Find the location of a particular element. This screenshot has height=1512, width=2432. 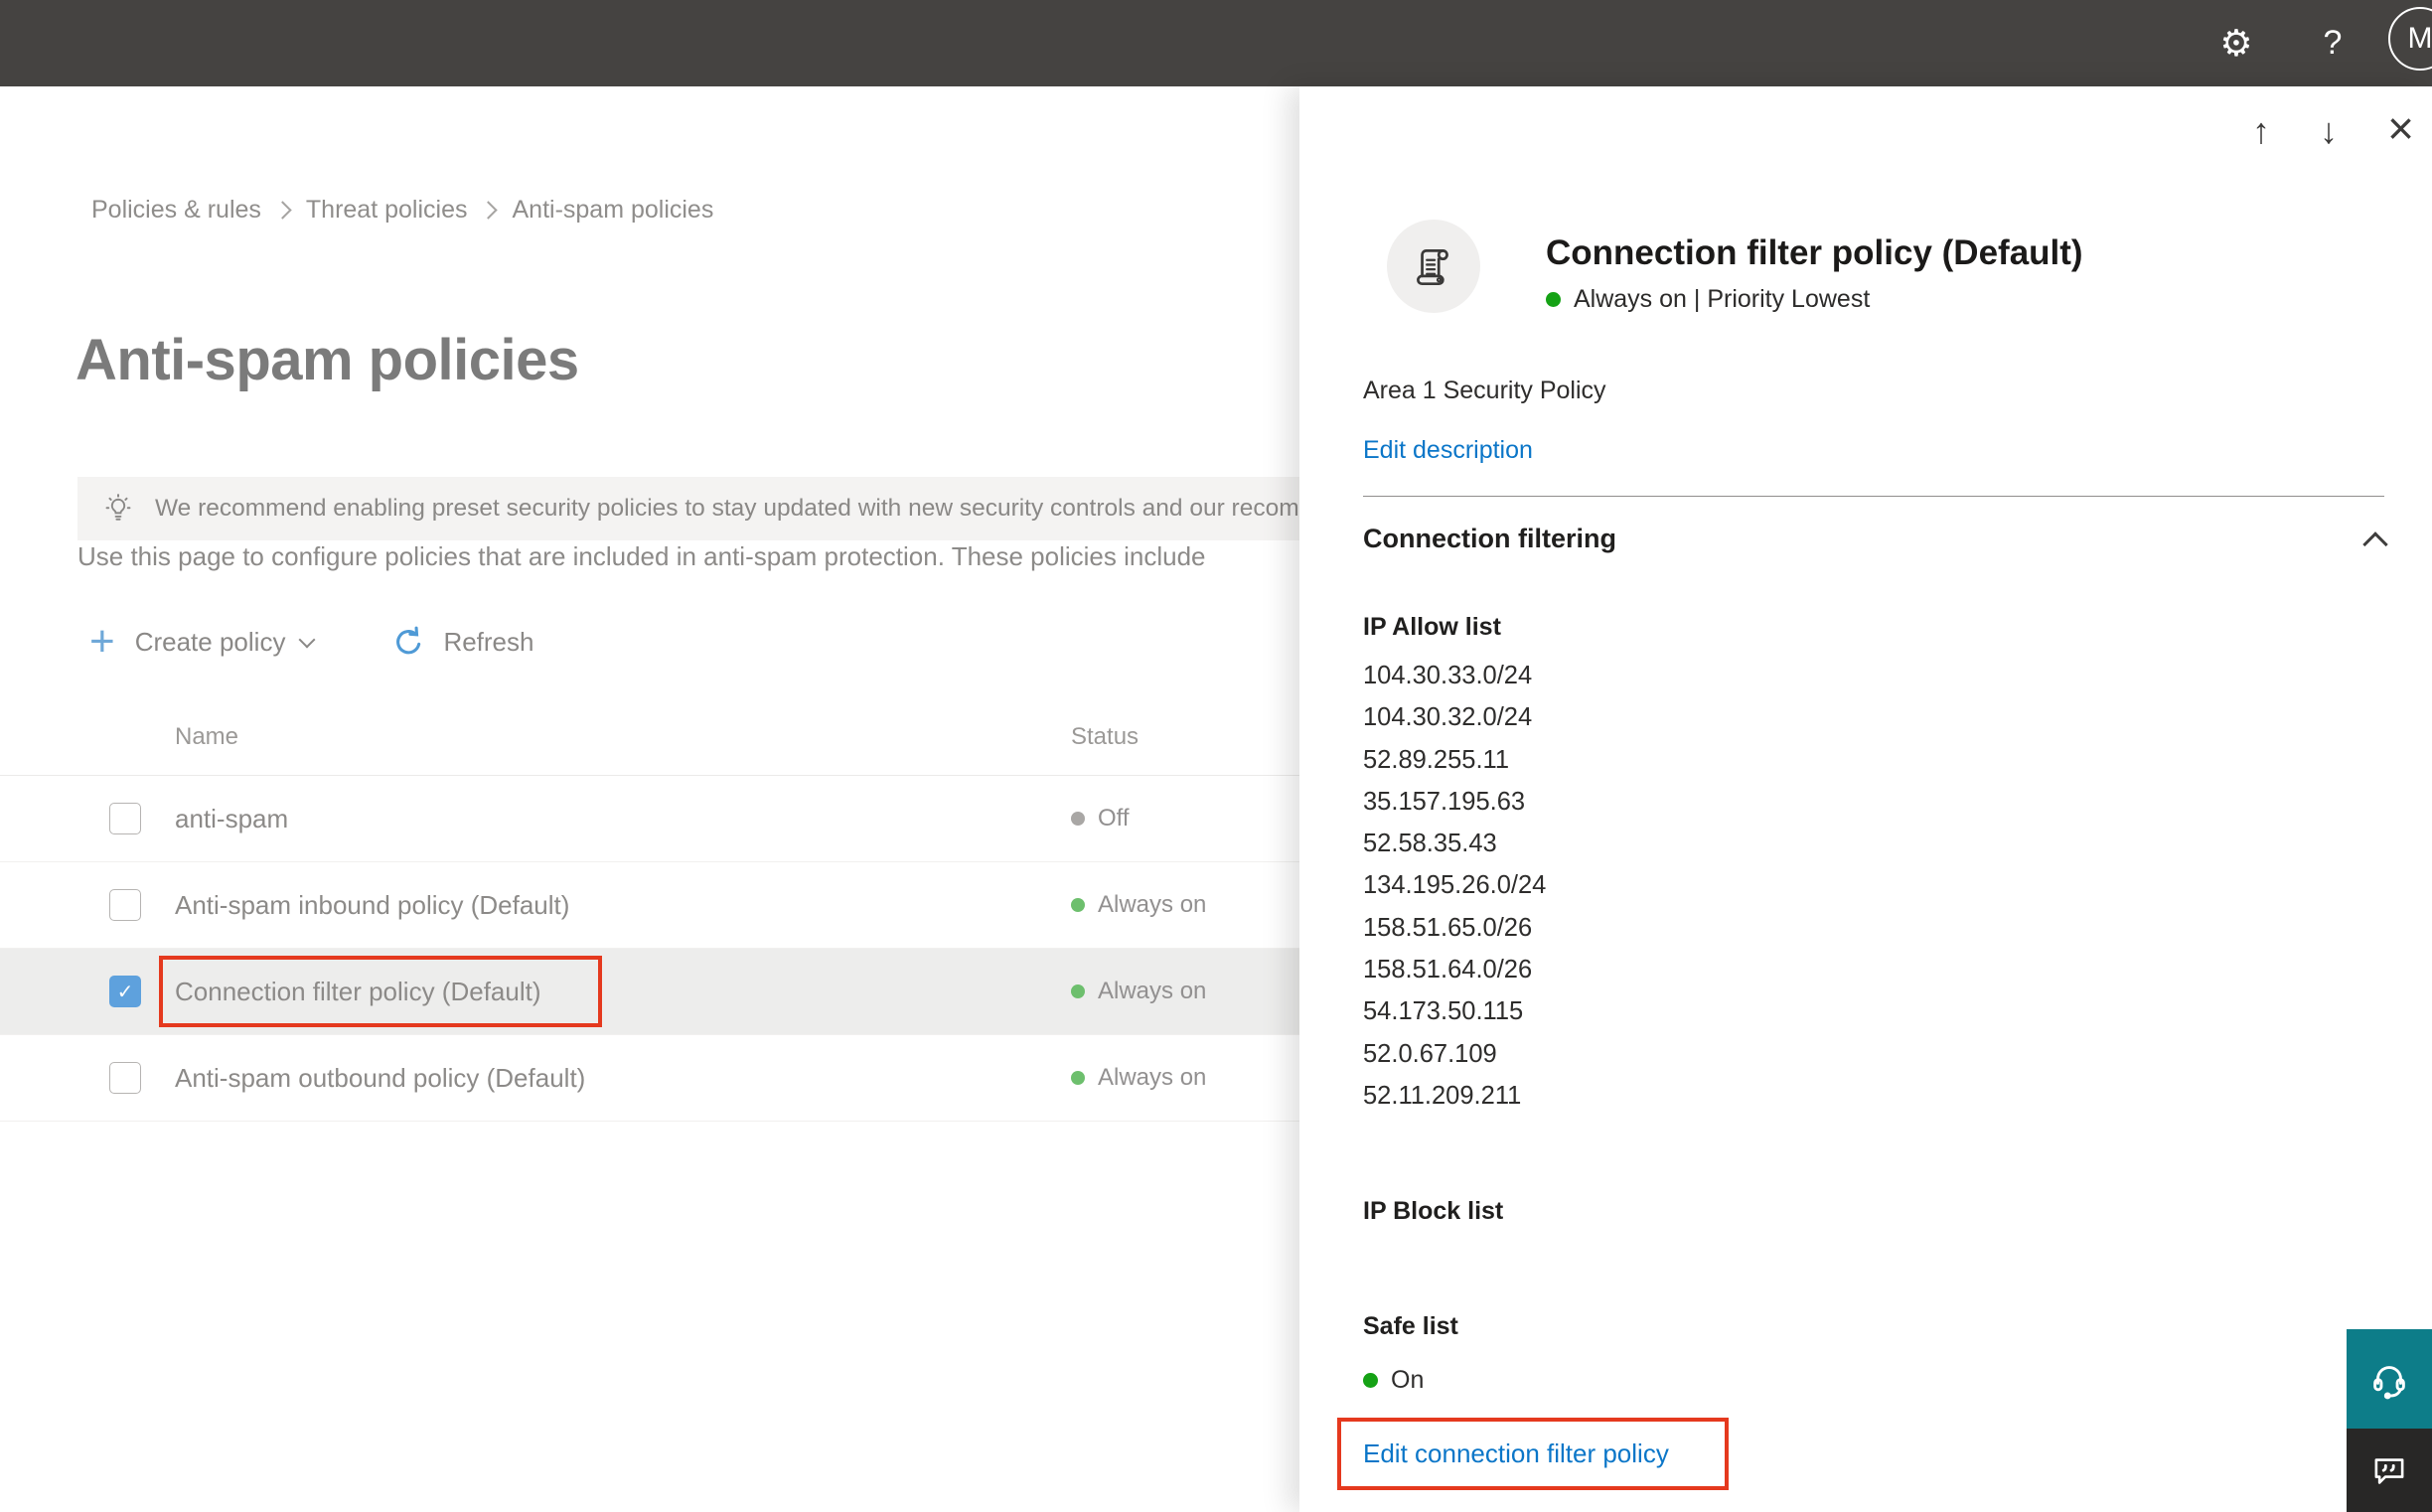

ip-entry: 52.89.255.11 is located at coordinates (1436, 759).